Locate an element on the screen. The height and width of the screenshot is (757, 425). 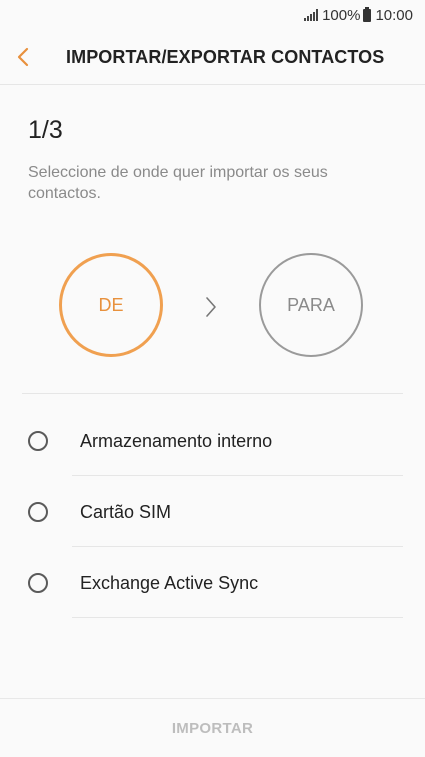
clock: 10:00 is located at coordinates (394, 15).